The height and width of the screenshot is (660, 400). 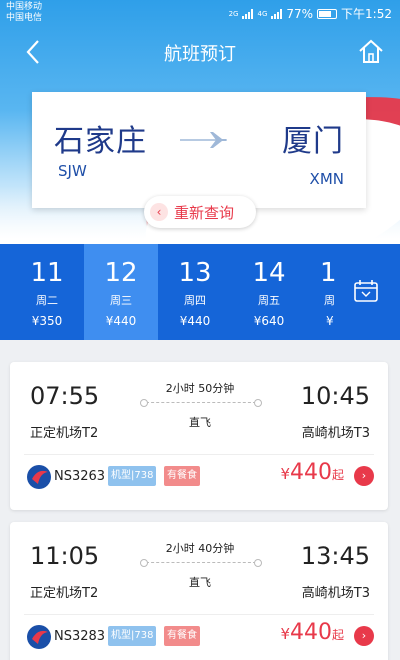 What do you see at coordinates (328, 273) in the screenshot?
I see `date-day: 1` at bounding box center [328, 273].